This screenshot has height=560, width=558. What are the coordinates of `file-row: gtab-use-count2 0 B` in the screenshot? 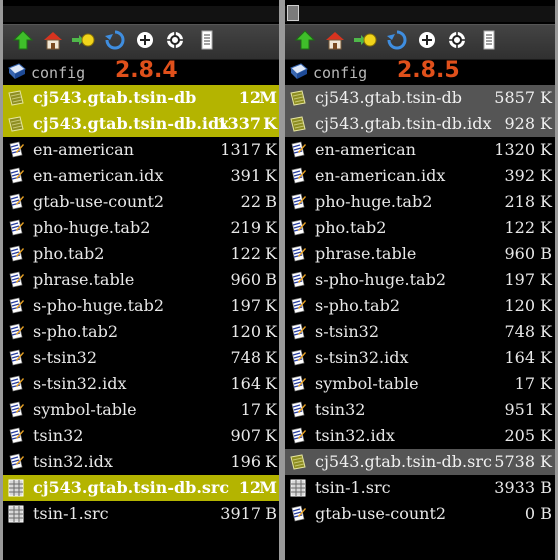 It's located at (420, 514).